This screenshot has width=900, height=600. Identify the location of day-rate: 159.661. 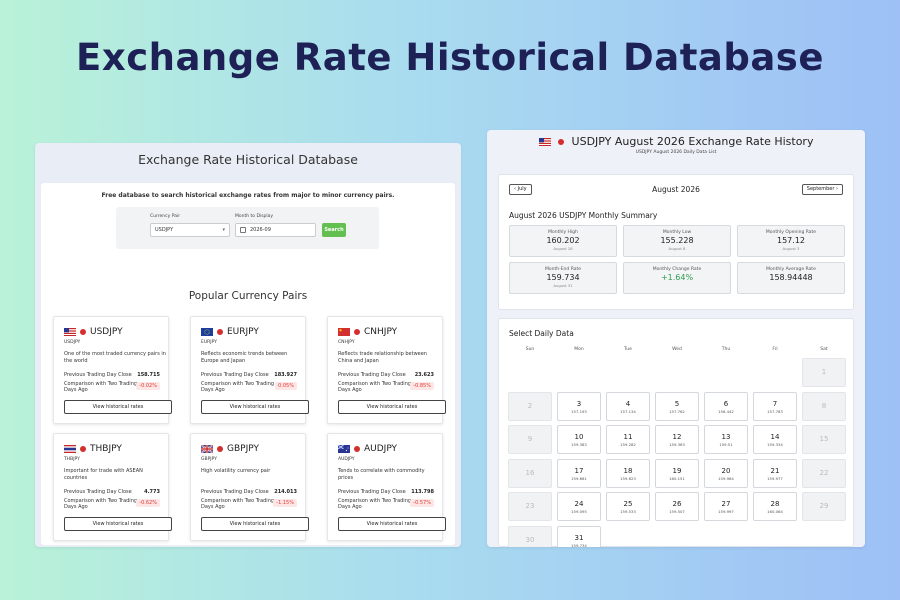
(579, 478).